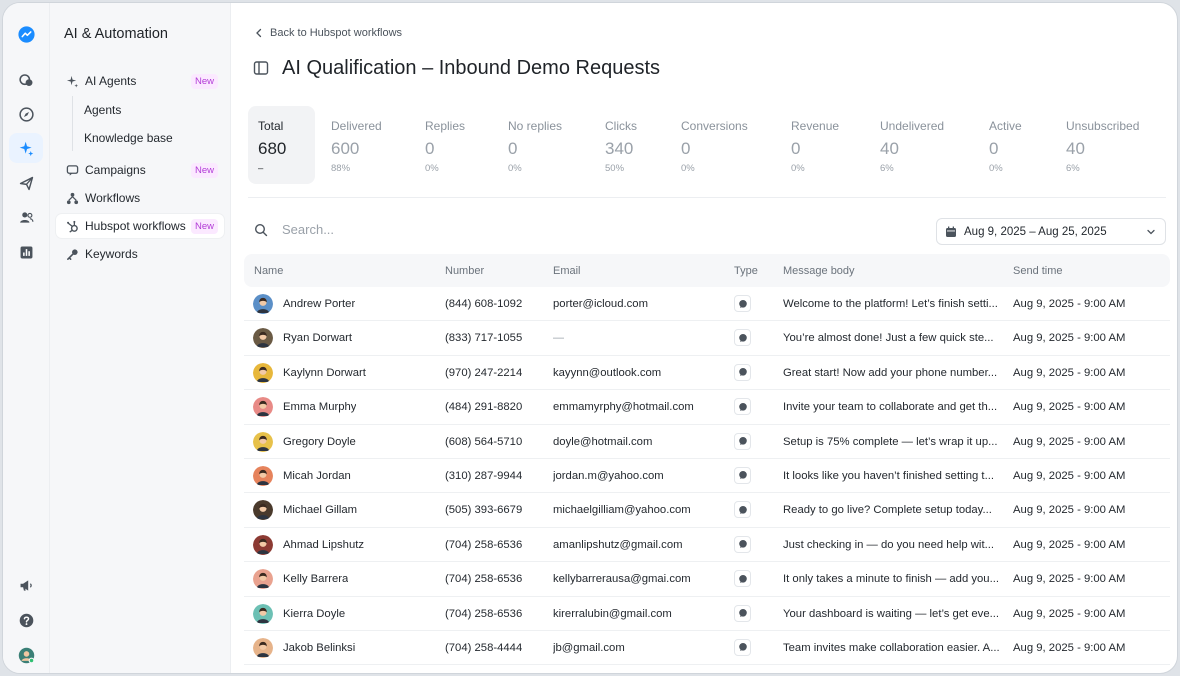 The height and width of the screenshot is (676, 1180). I want to click on stat-active: Active 0 0%, so click(1005, 145).